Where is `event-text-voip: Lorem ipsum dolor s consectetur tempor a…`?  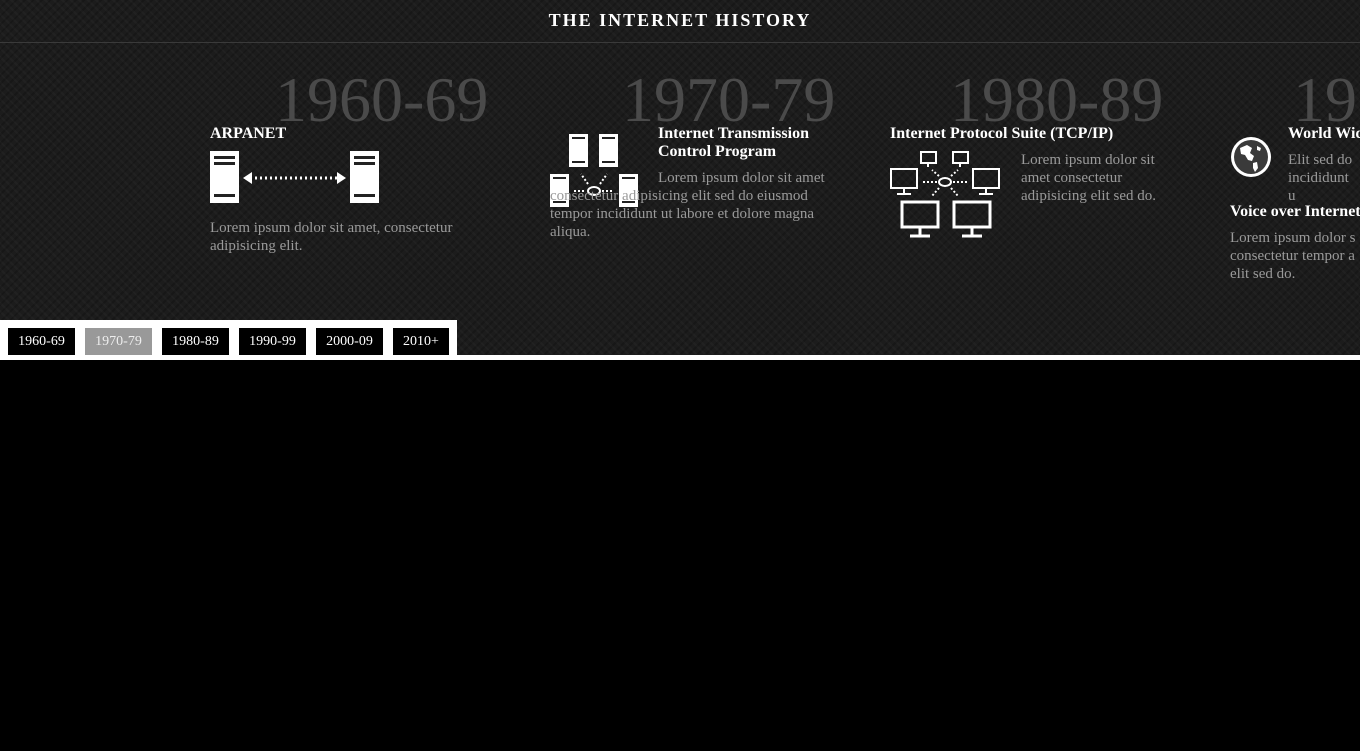
event-text-voip: Lorem ipsum dolor s consectetur tempor a… is located at coordinates (1293, 256).